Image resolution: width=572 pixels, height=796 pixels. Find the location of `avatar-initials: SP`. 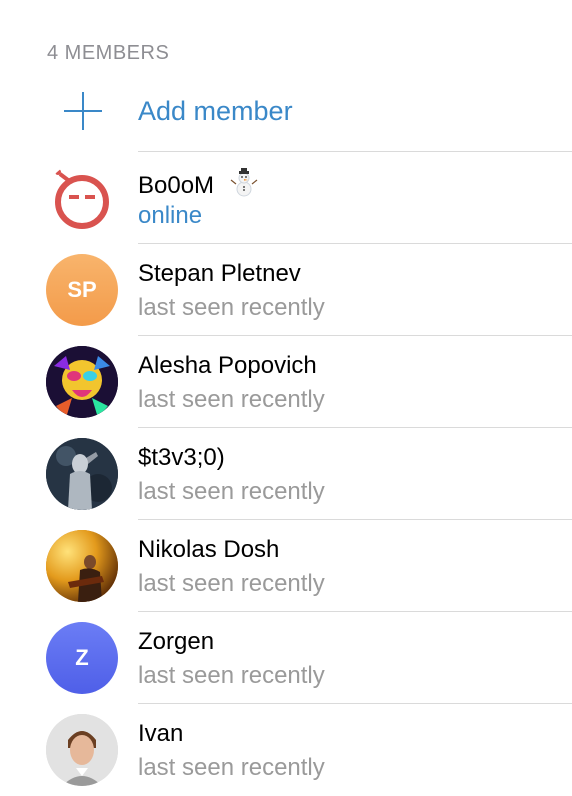

avatar-initials: SP is located at coordinates (82, 289).